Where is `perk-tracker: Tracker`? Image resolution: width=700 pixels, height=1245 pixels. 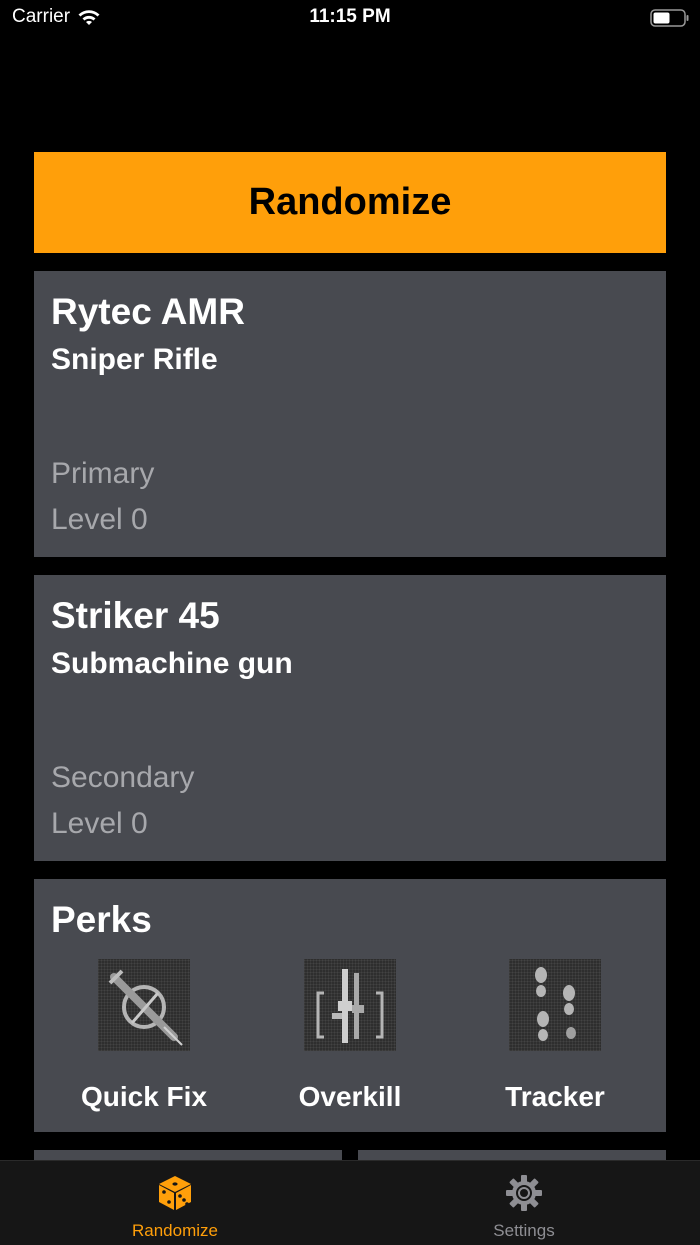 perk-tracker: Tracker is located at coordinates (555, 1036).